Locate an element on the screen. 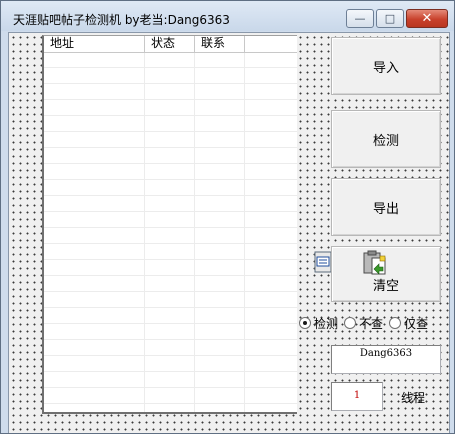 This screenshot has height=434, width=455. radio-no-check-label: 不查 is located at coordinates (371, 323).